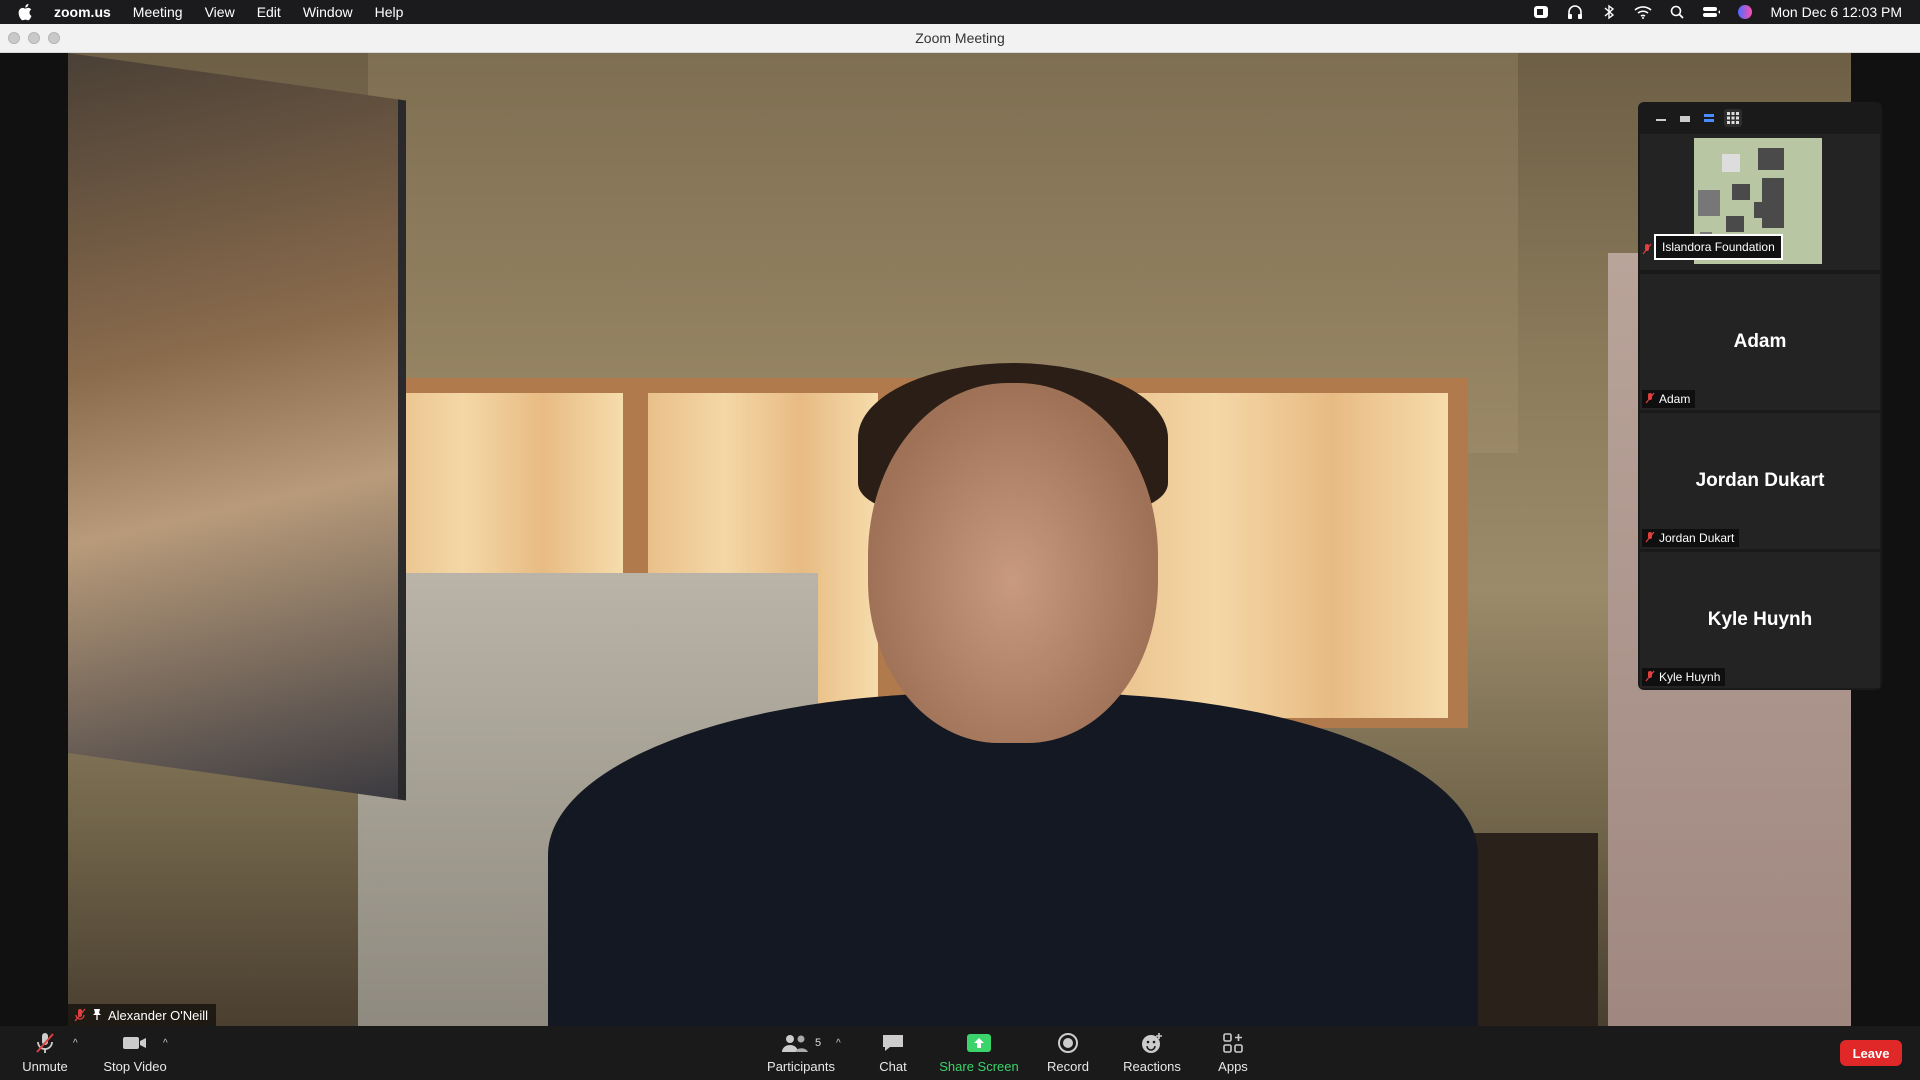 This screenshot has height=1080, width=1920. I want to click on window-controls, so click(34, 38).